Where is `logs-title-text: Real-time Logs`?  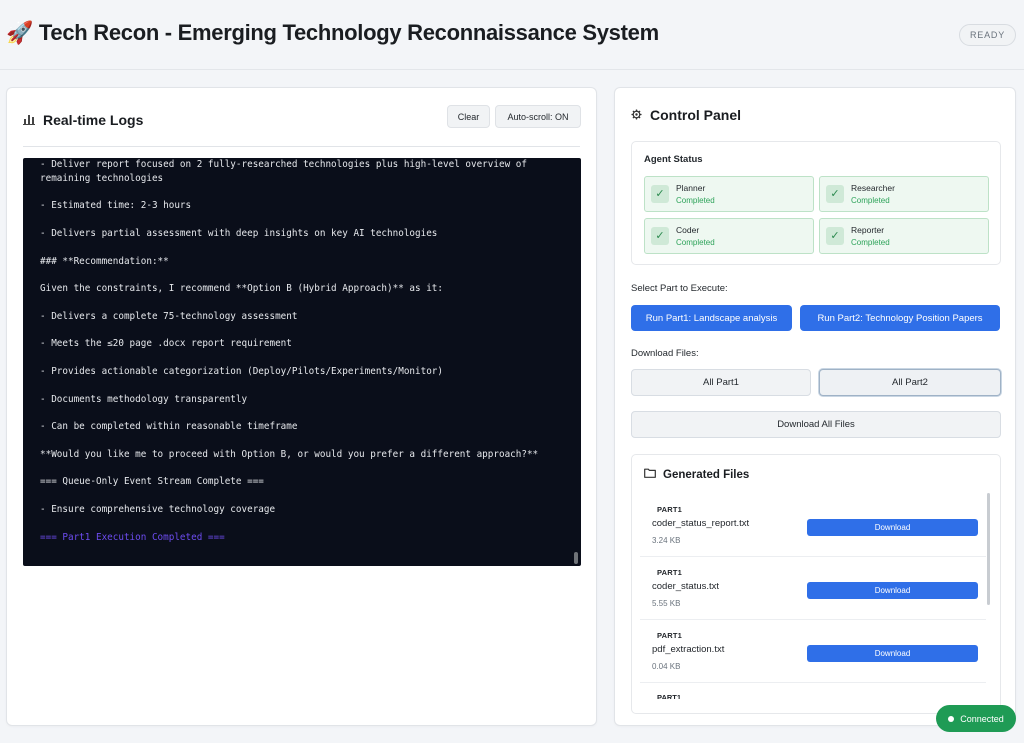 logs-title-text: Real-time Logs is located at coordinates (93, 120).